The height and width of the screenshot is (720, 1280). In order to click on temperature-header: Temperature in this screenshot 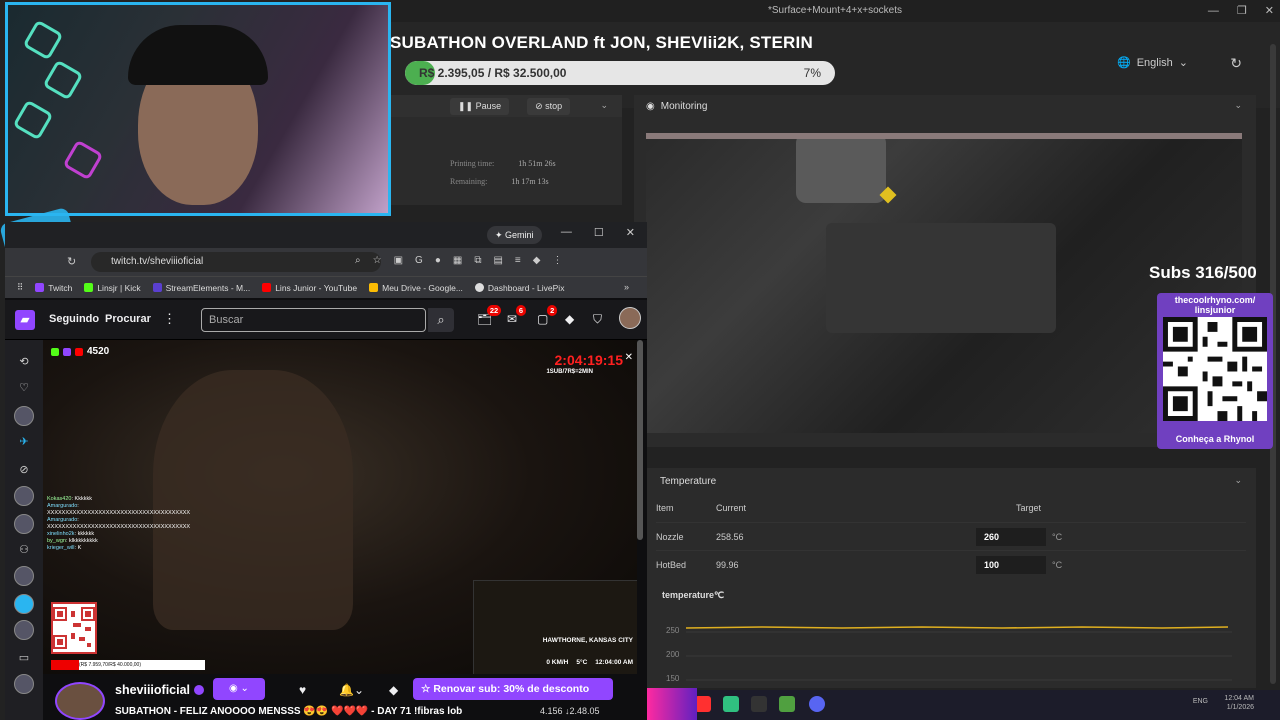, I will do `click(951, 481)`.